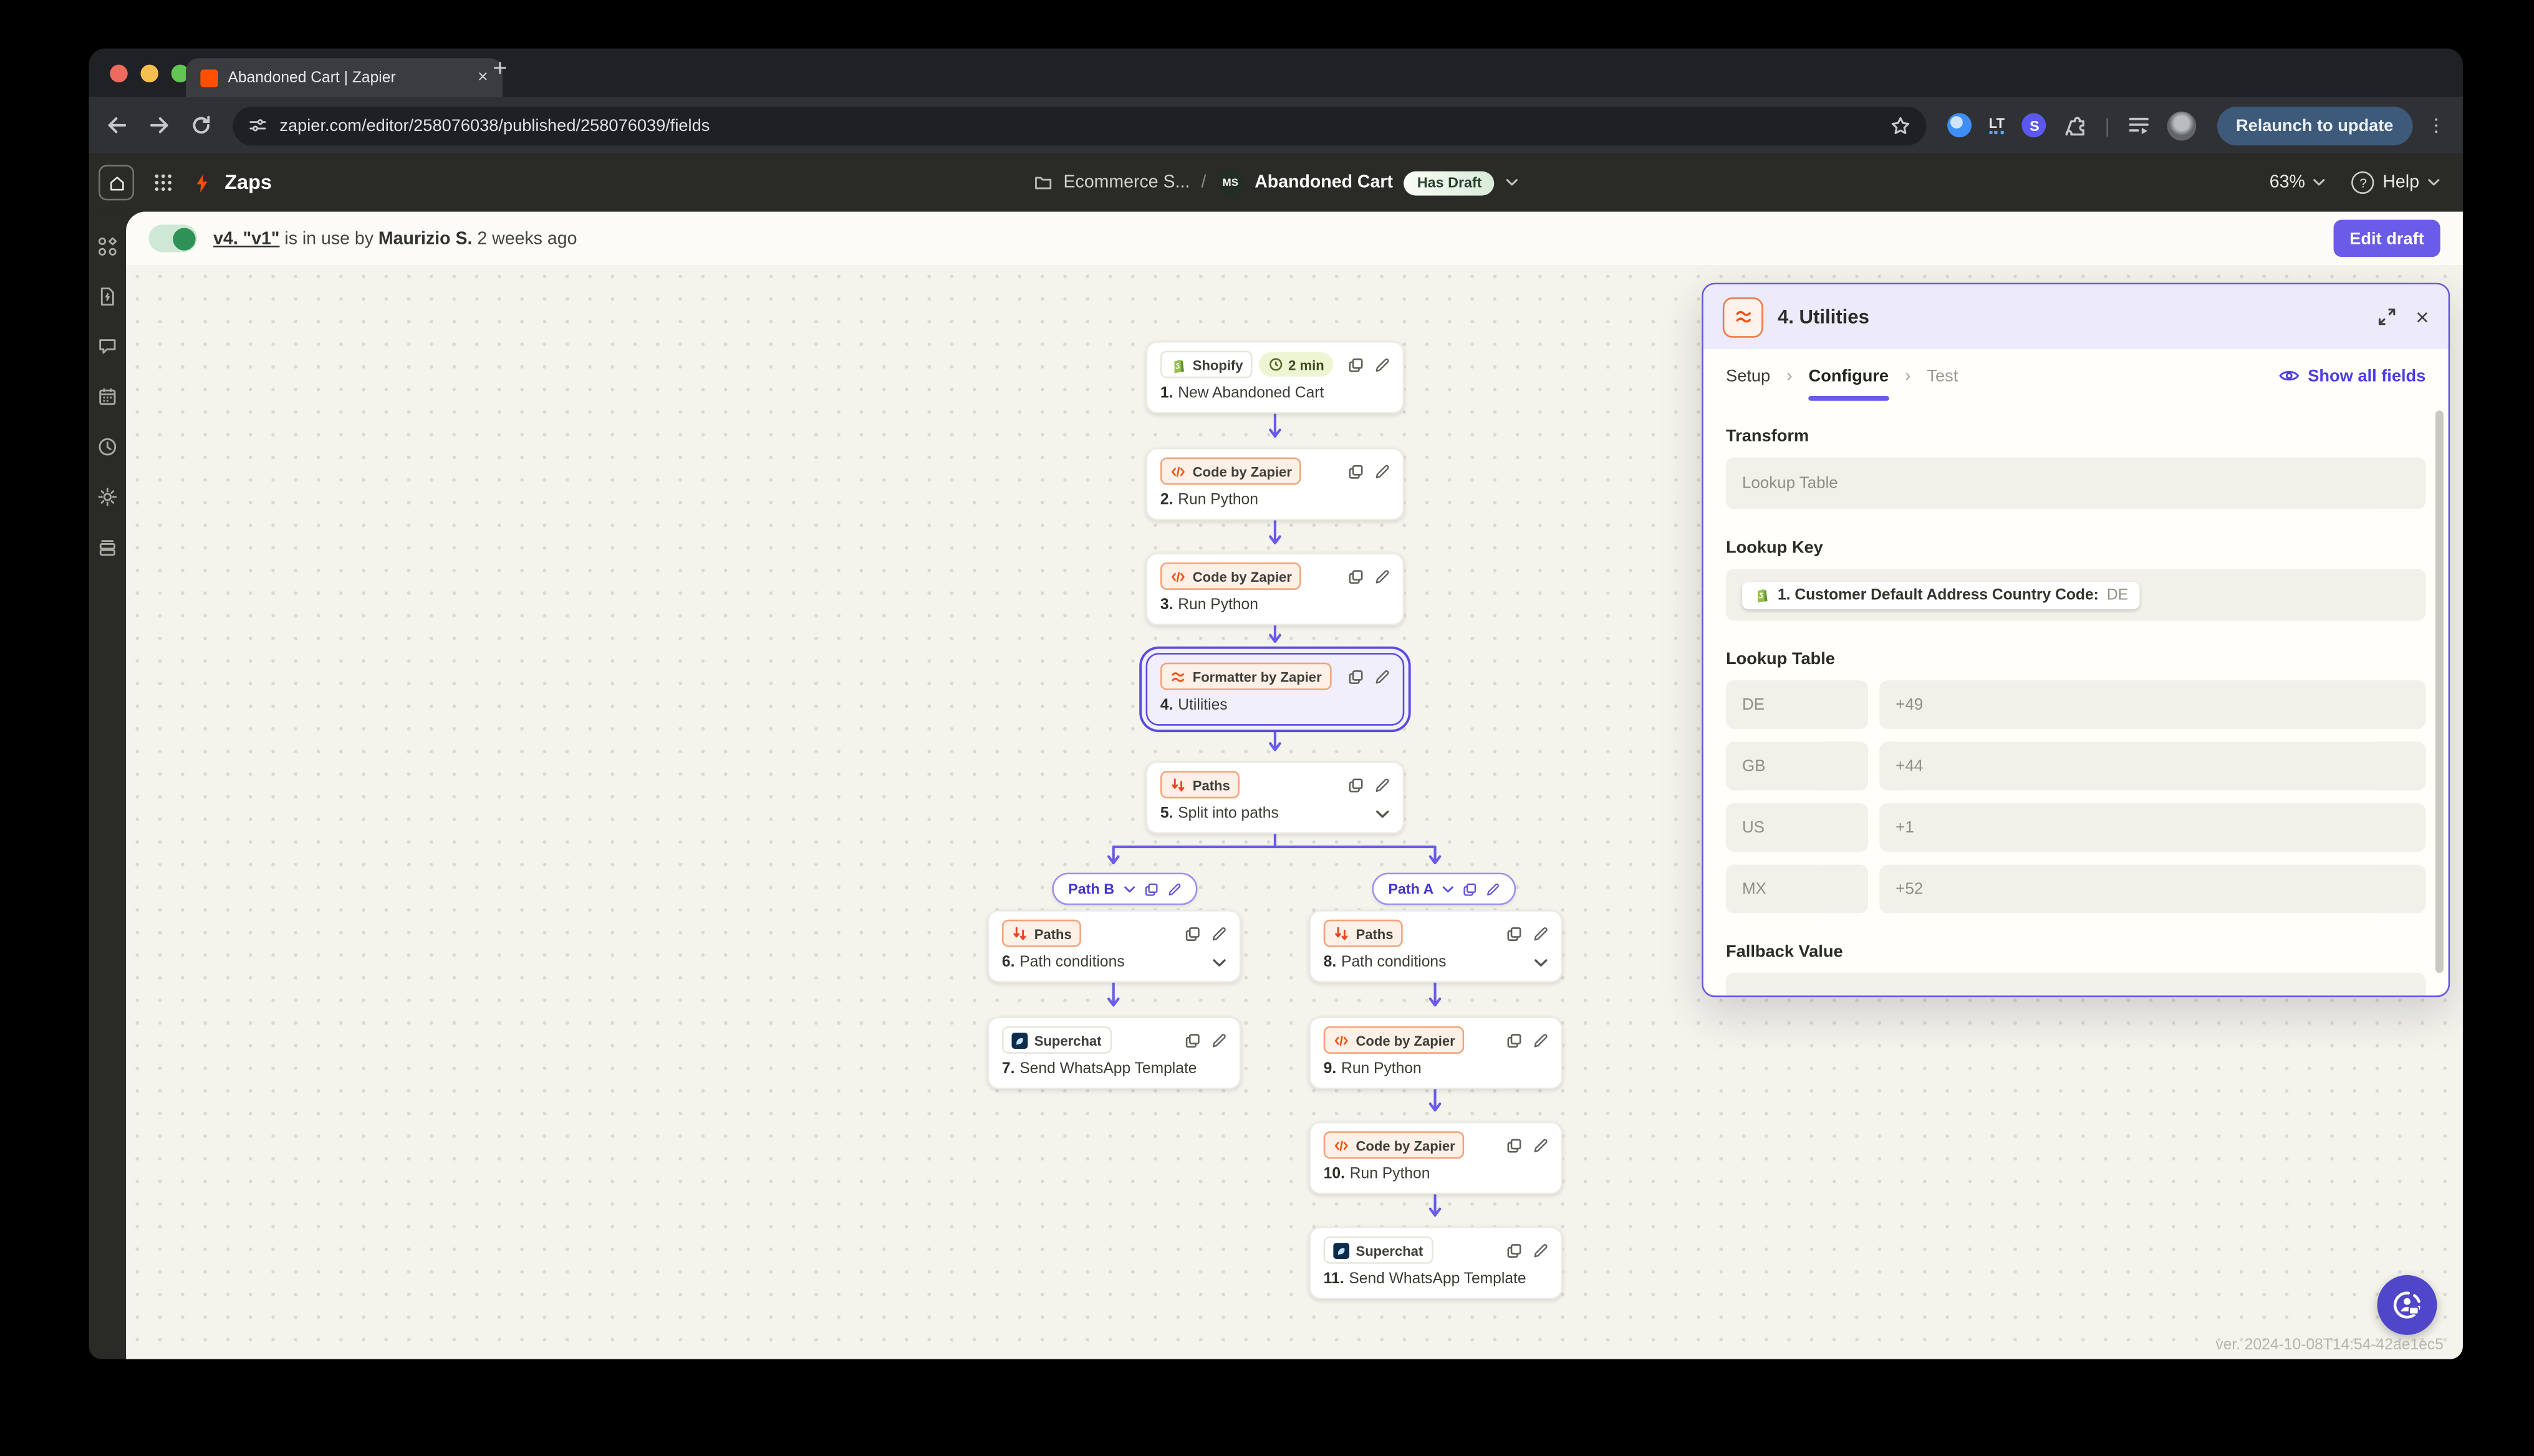 The image size is (2534, 1456). I want to click on zoom-level-control: 63%, so click(2298, 183).